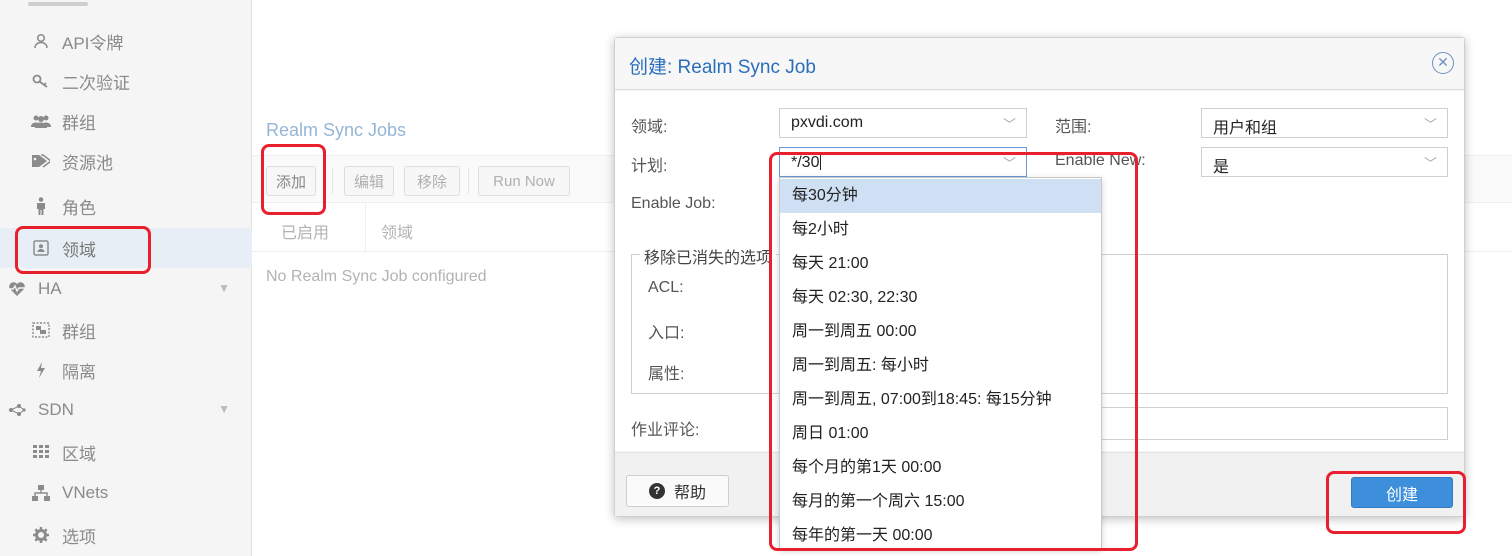 The image size is (1512, 556). I want to click on remove-button: 移除, so click(432, 181).